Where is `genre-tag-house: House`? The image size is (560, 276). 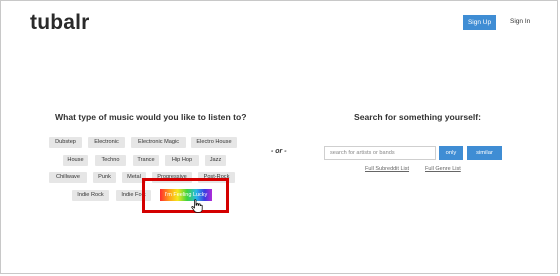 genre-tag-house: House is located at coordinates (75, 160).